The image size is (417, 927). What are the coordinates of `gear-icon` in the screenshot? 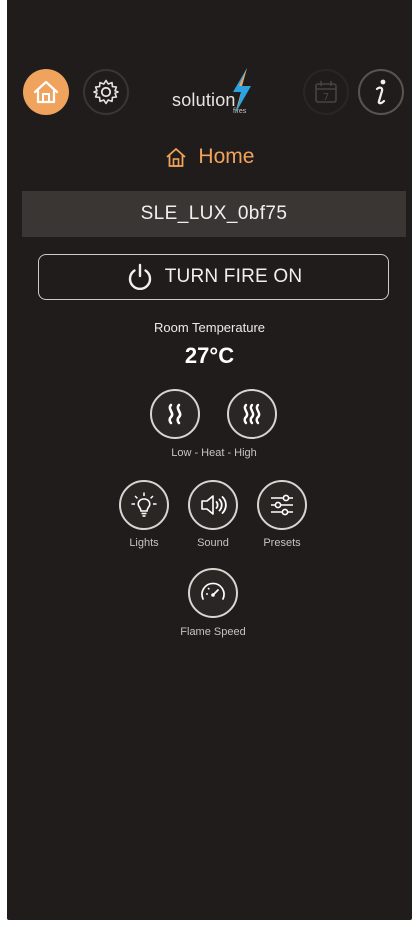 It's located at (106, 92).